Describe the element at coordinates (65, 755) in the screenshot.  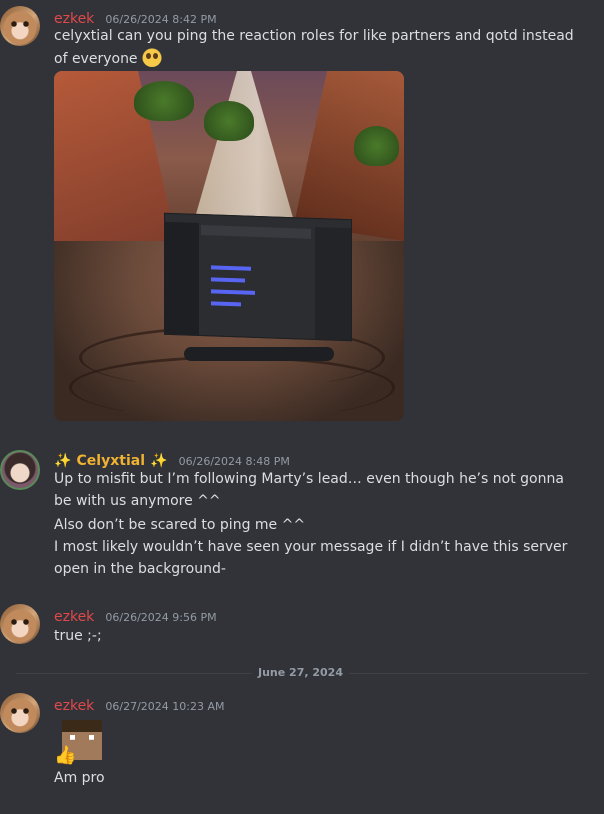
I see `thumbs-up-icon: 👍` at that location.